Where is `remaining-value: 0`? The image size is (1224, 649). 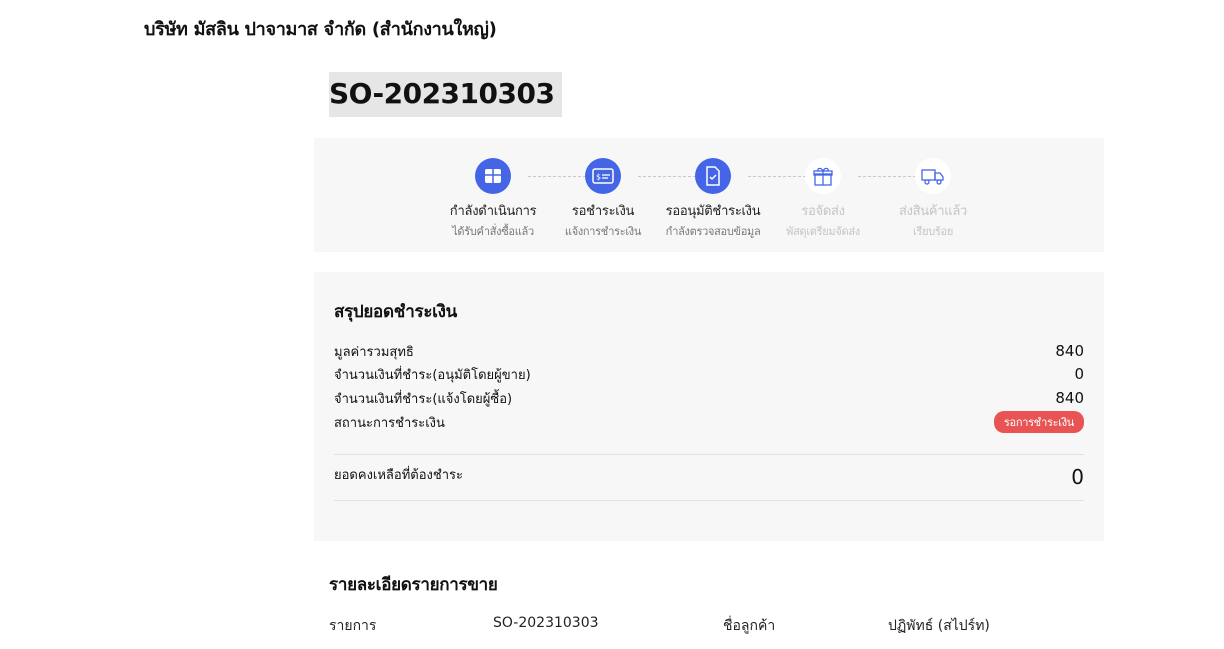
remaining-value: 0 is located at coordinates (1077, 477).